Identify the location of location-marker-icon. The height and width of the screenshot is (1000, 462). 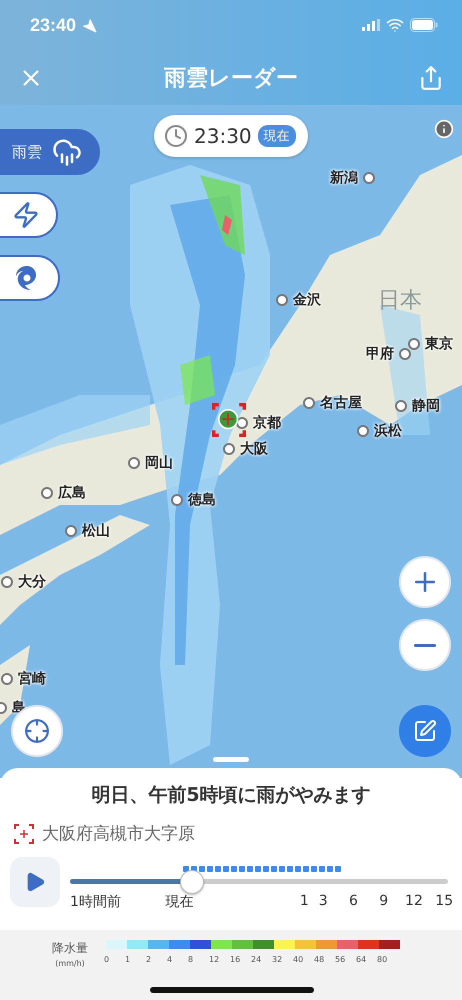
(229, 420).